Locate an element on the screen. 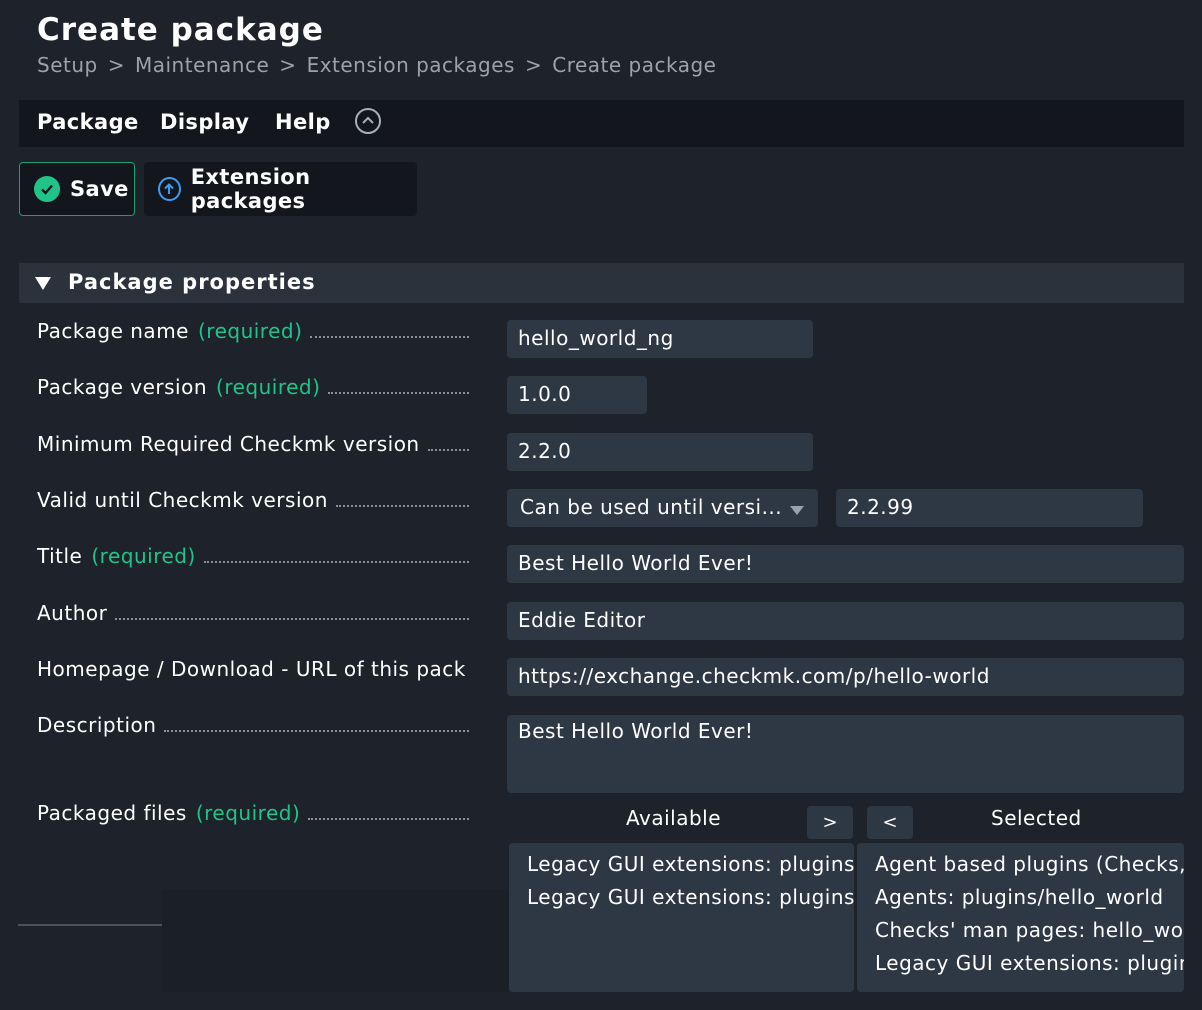 Image resolution: width=1202 pixels, height=1010 pixels. valid-until-label: Valid until Checkmk version is located at coordinates (253, 500).